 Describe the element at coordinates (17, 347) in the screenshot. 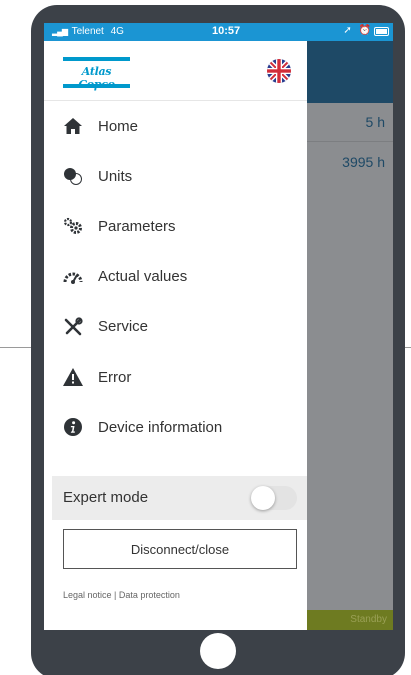

I see `separator-line-left` at that location.